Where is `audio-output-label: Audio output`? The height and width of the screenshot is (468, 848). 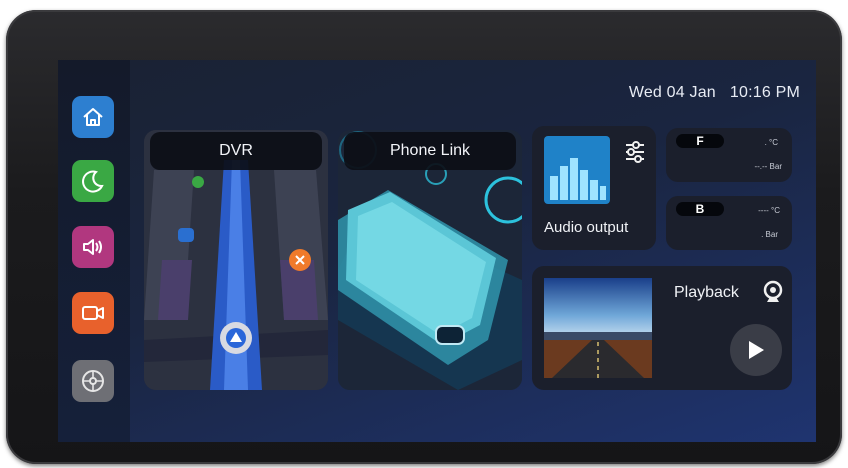
audio-output-label: Audio output is located at coordinates (586, 227).